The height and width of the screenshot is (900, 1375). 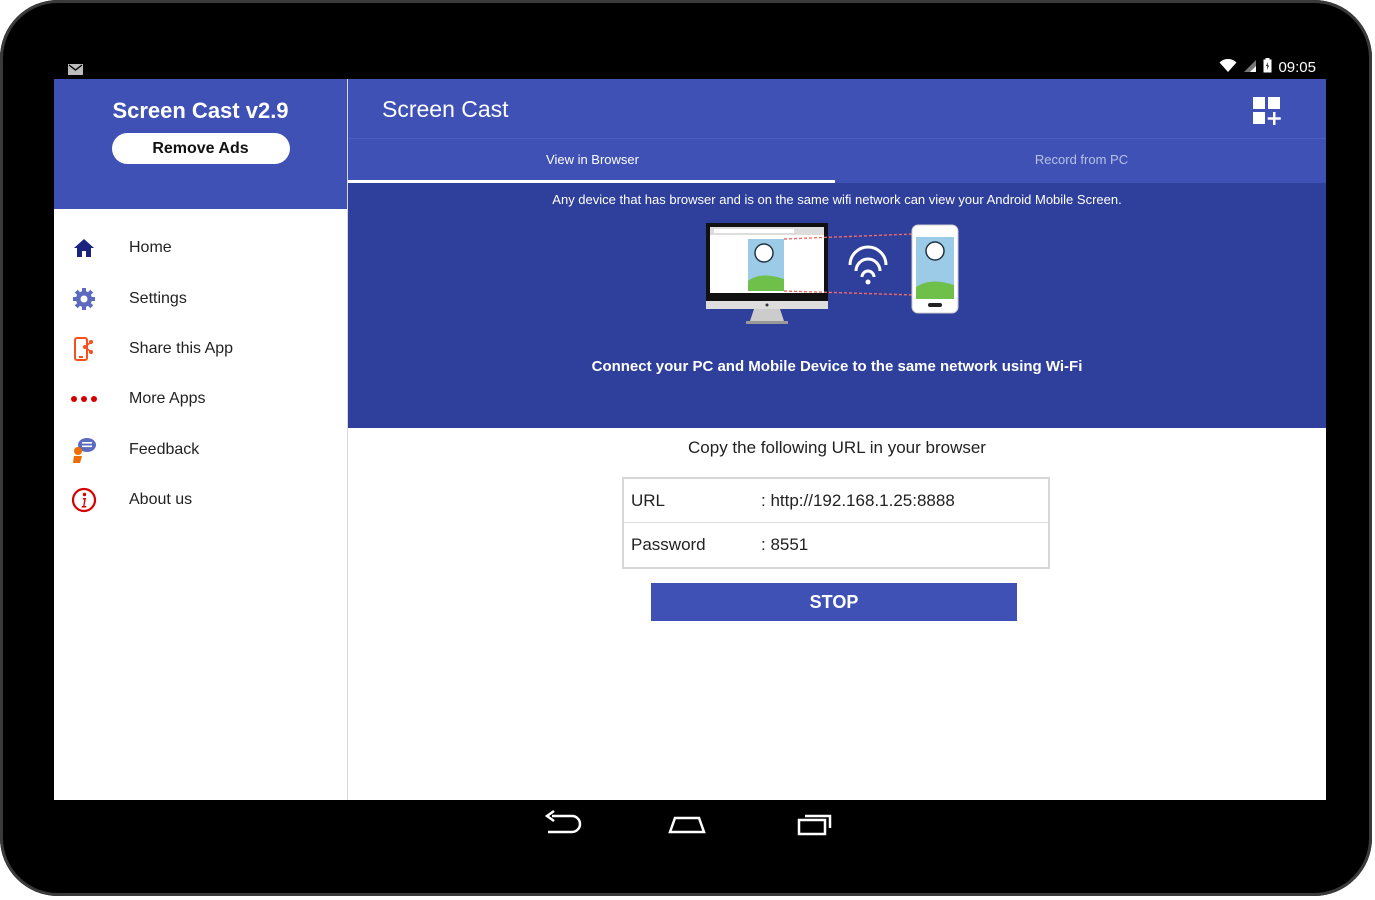 What do you see at coordinates (200, 110) in the screenshot?
I see `app-title: Screen Cast v2.9` at bounding box center [200, 110].